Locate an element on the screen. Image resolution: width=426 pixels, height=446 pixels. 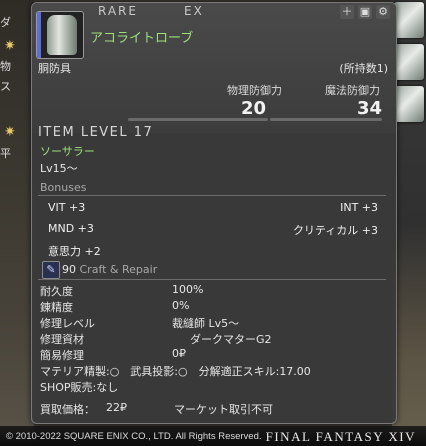
background-label: ダ is located at coordinates (5, 22).